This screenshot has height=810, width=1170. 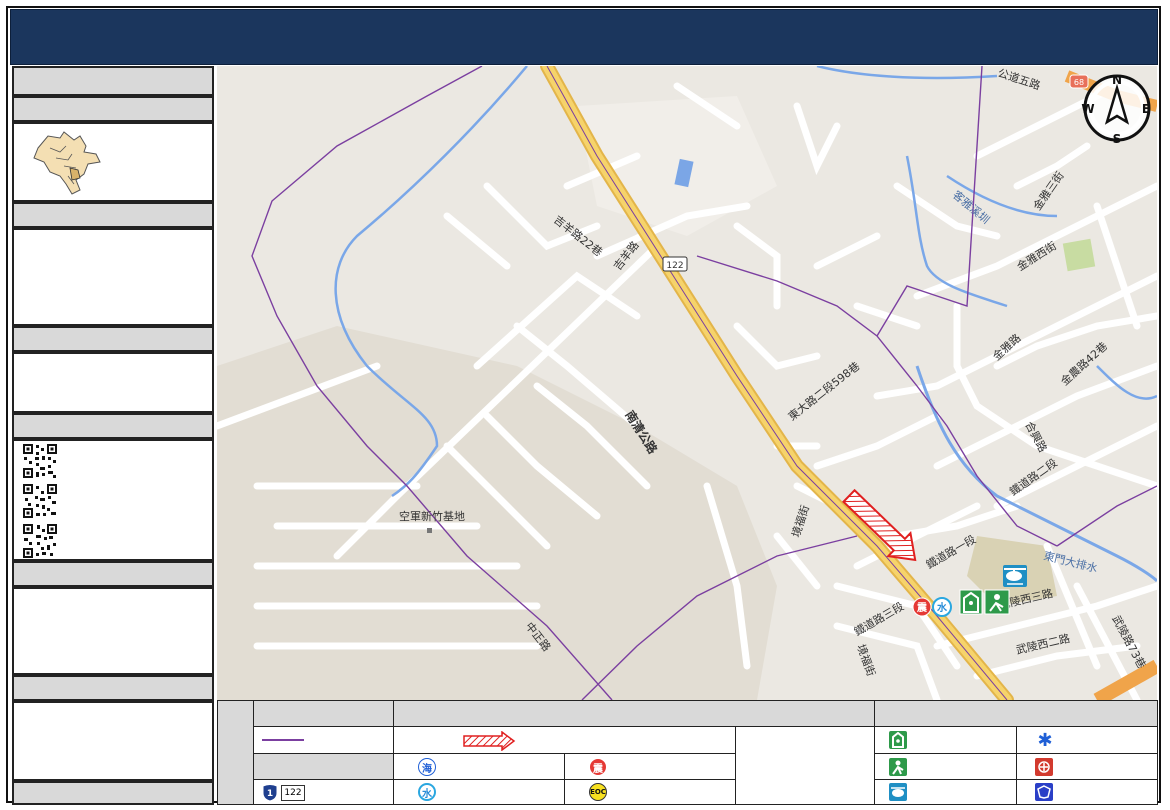 I want to click on provincial-highway-icon: 1, so click(x=270, y=793).